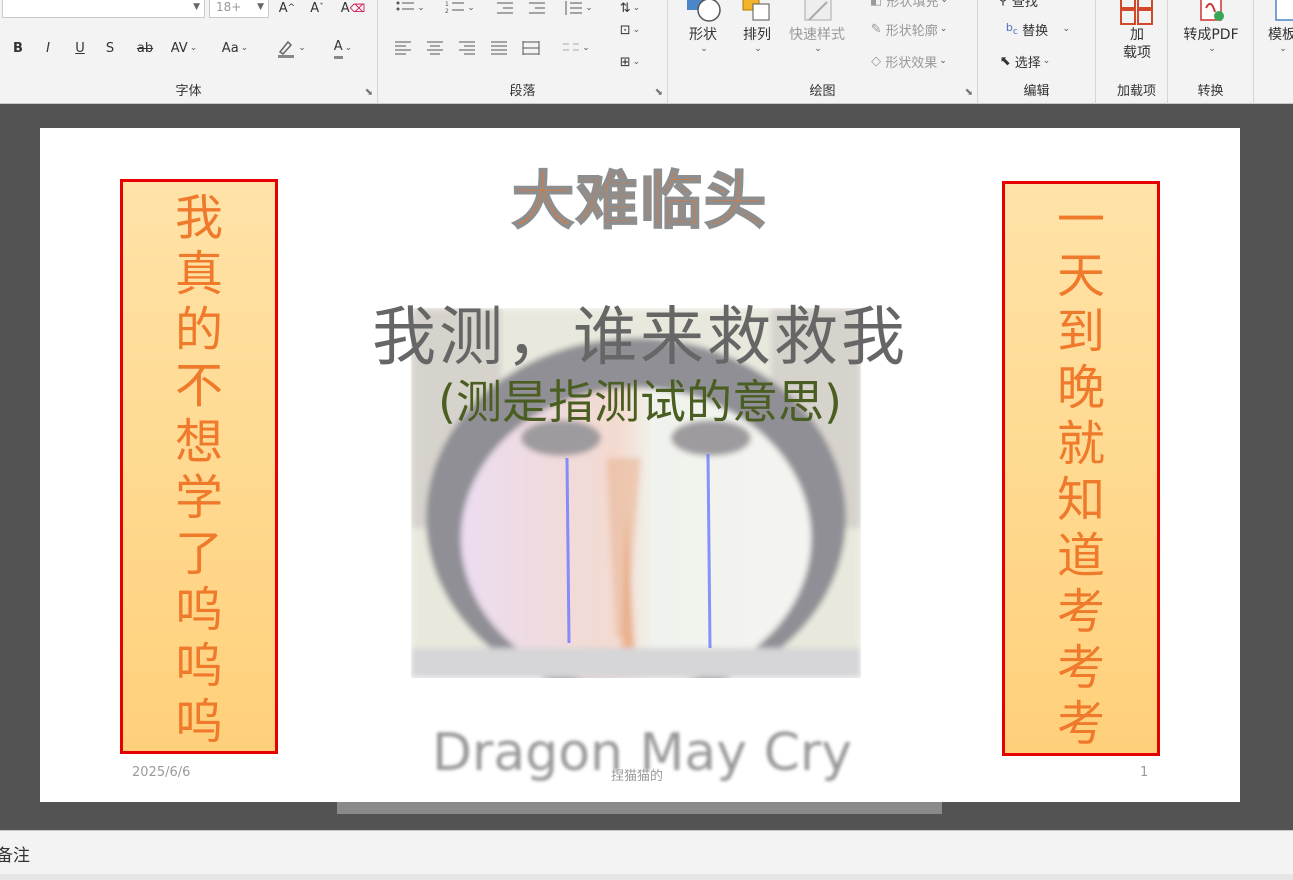 This screenshot has width=1293, height=880. Describe the element at coordinates (537, 10) in the screenshot. I see `increase-indent-icon` at that location.